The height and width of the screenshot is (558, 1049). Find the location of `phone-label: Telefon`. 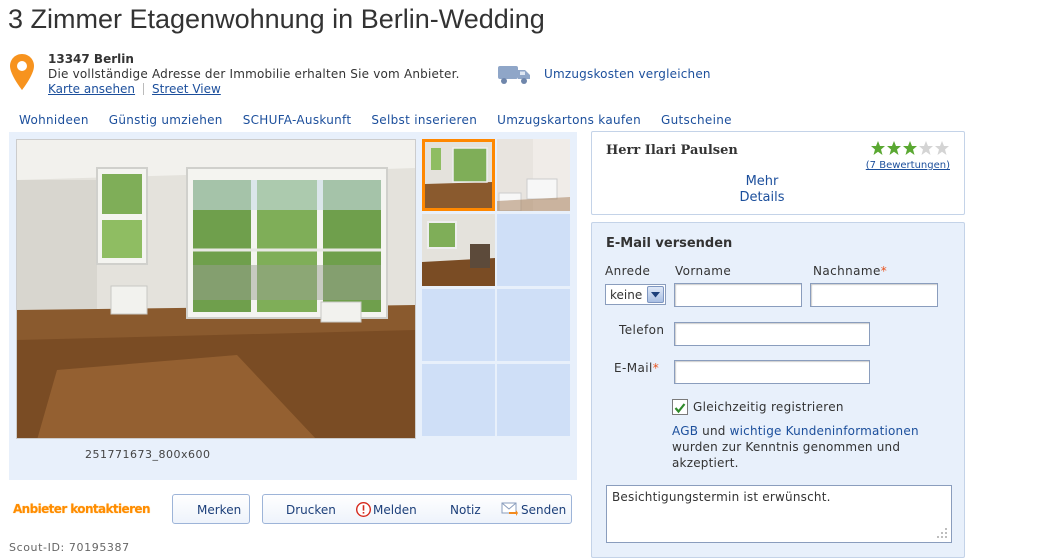

phone-label: Telefon is located at coordinates (642, 330).